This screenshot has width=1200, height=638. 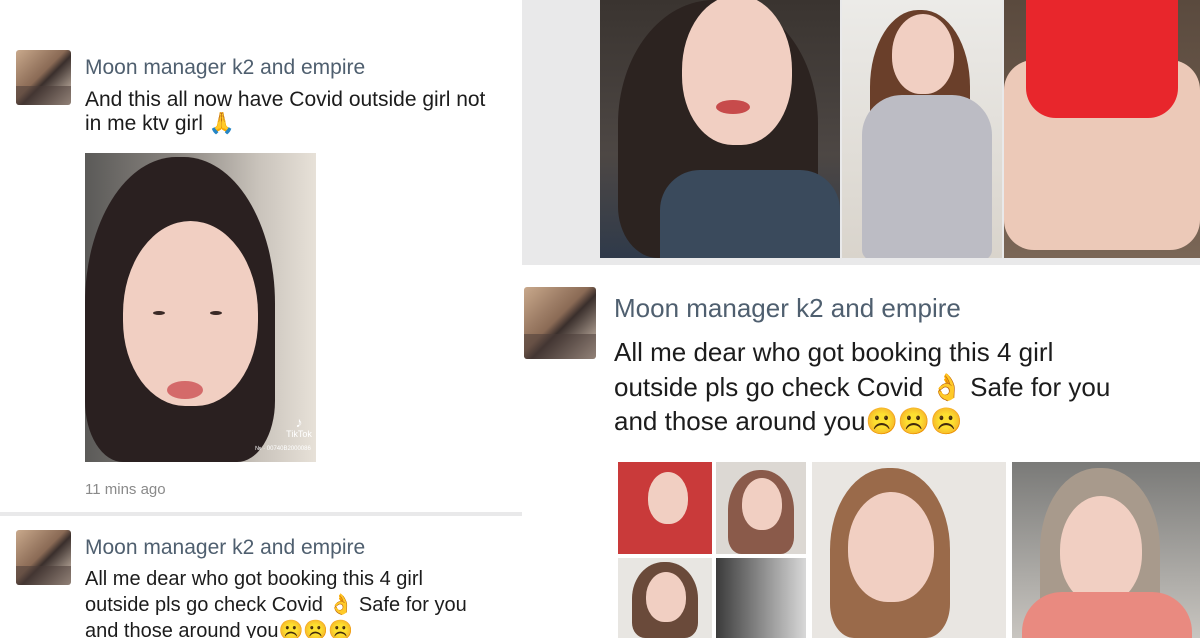 I want to click on photo-woman-red-dress, so click(x=1102, y=129).